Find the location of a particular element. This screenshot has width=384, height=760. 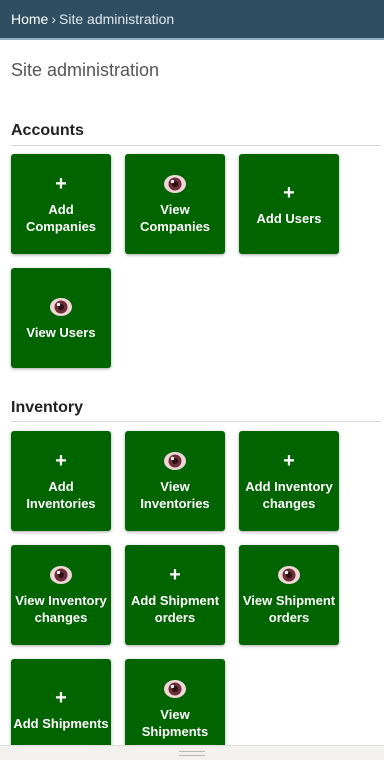

section-title-accounts: Accounts is located at coordinates (47, 130).